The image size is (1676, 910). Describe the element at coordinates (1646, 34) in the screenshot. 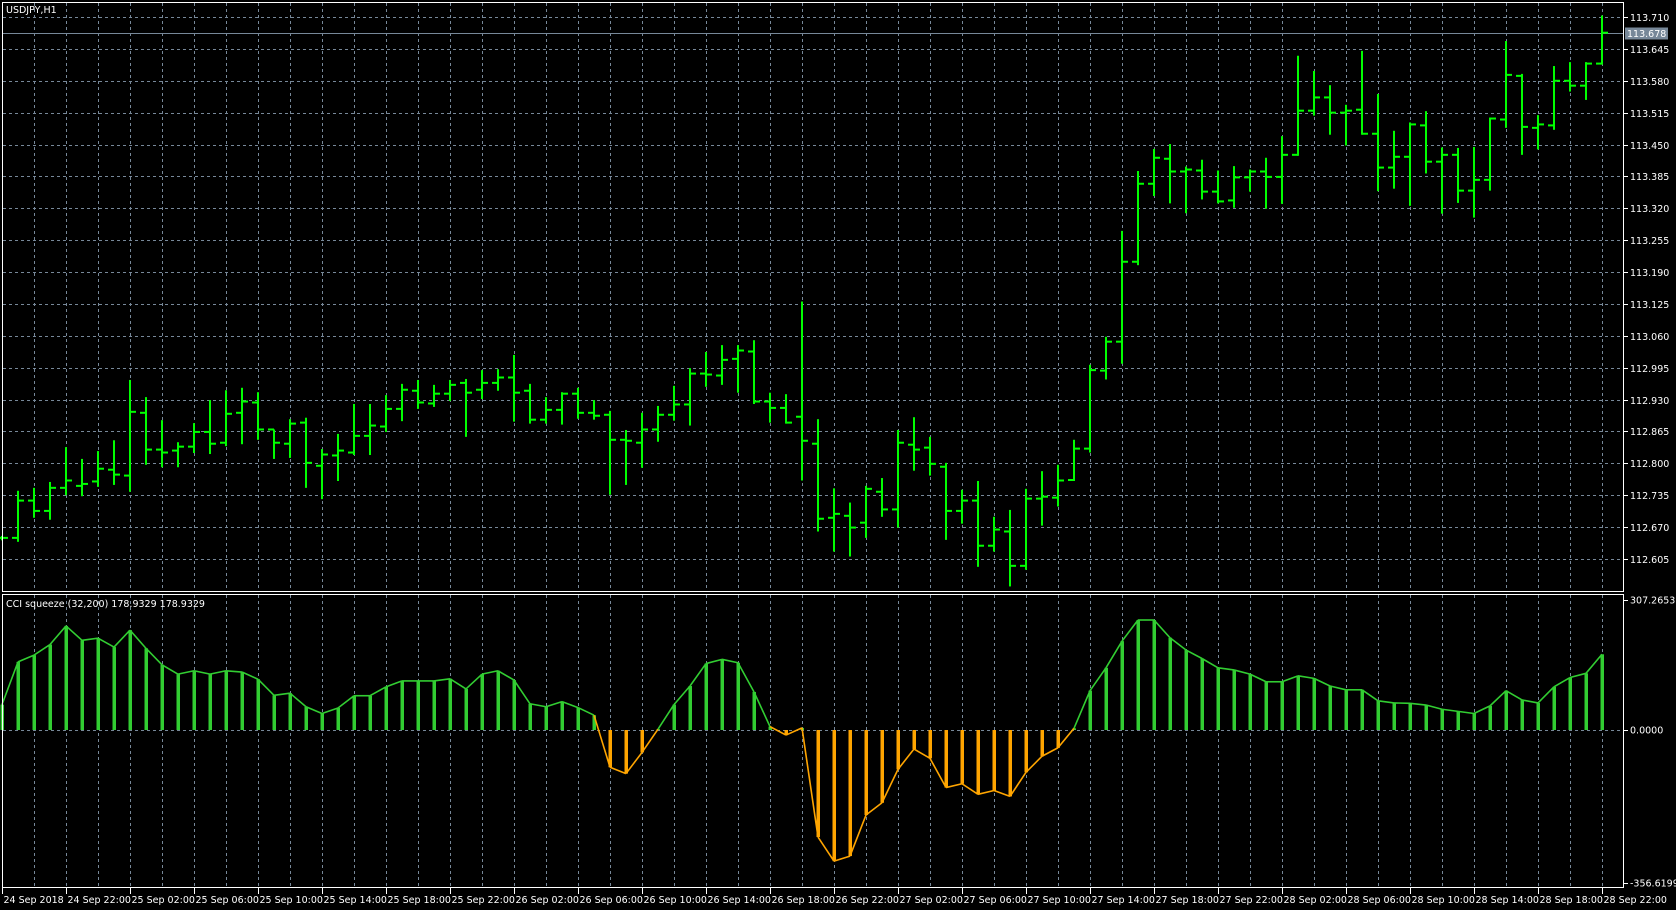

I see `current-price-label: 113.678` at that location.